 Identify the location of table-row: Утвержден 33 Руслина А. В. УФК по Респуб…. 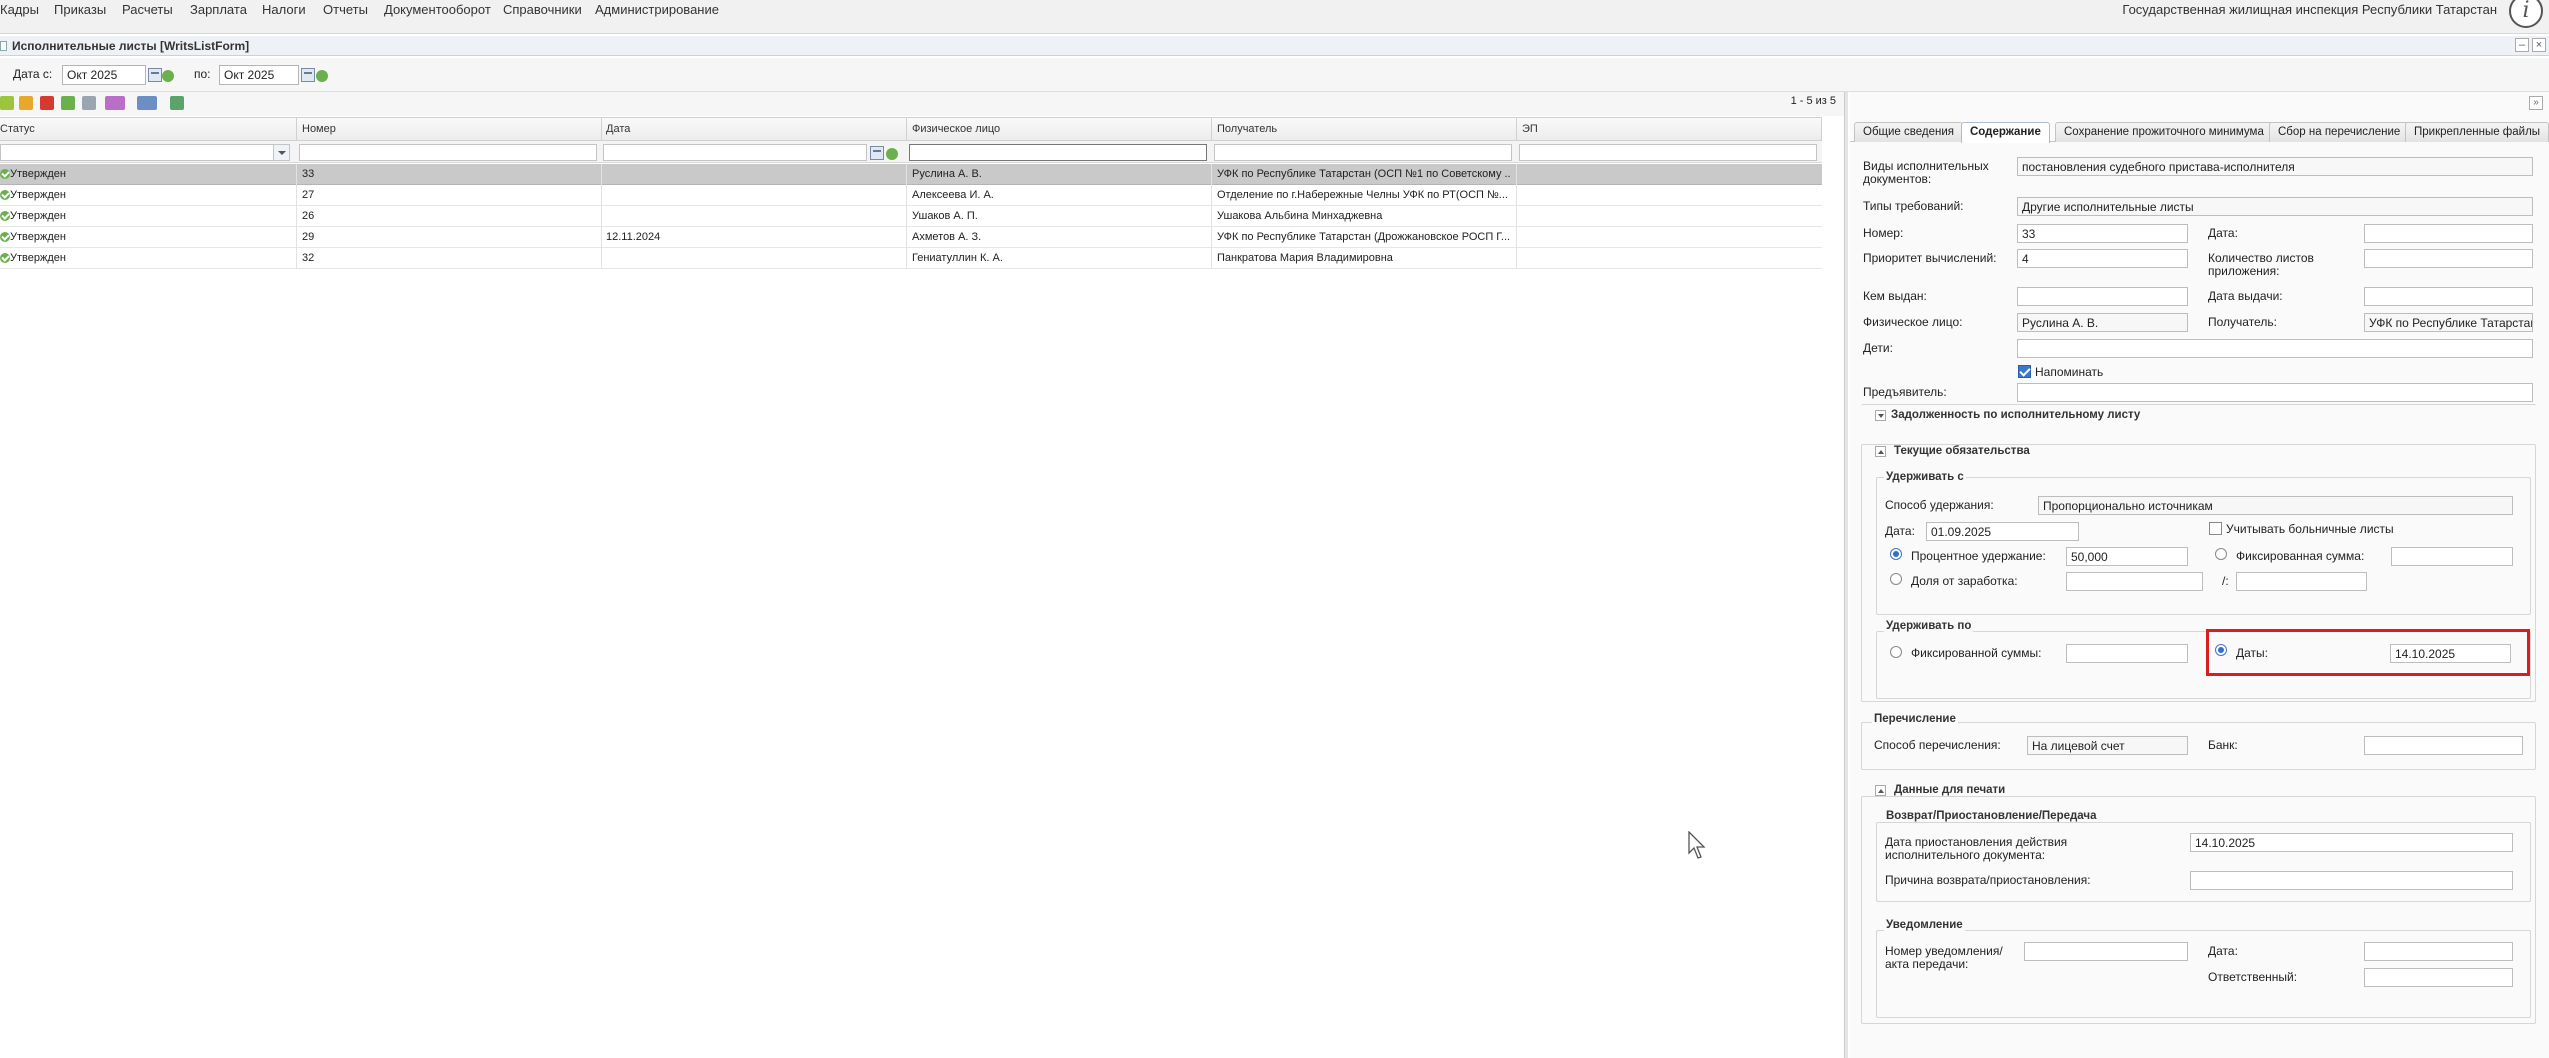
(911, 174).